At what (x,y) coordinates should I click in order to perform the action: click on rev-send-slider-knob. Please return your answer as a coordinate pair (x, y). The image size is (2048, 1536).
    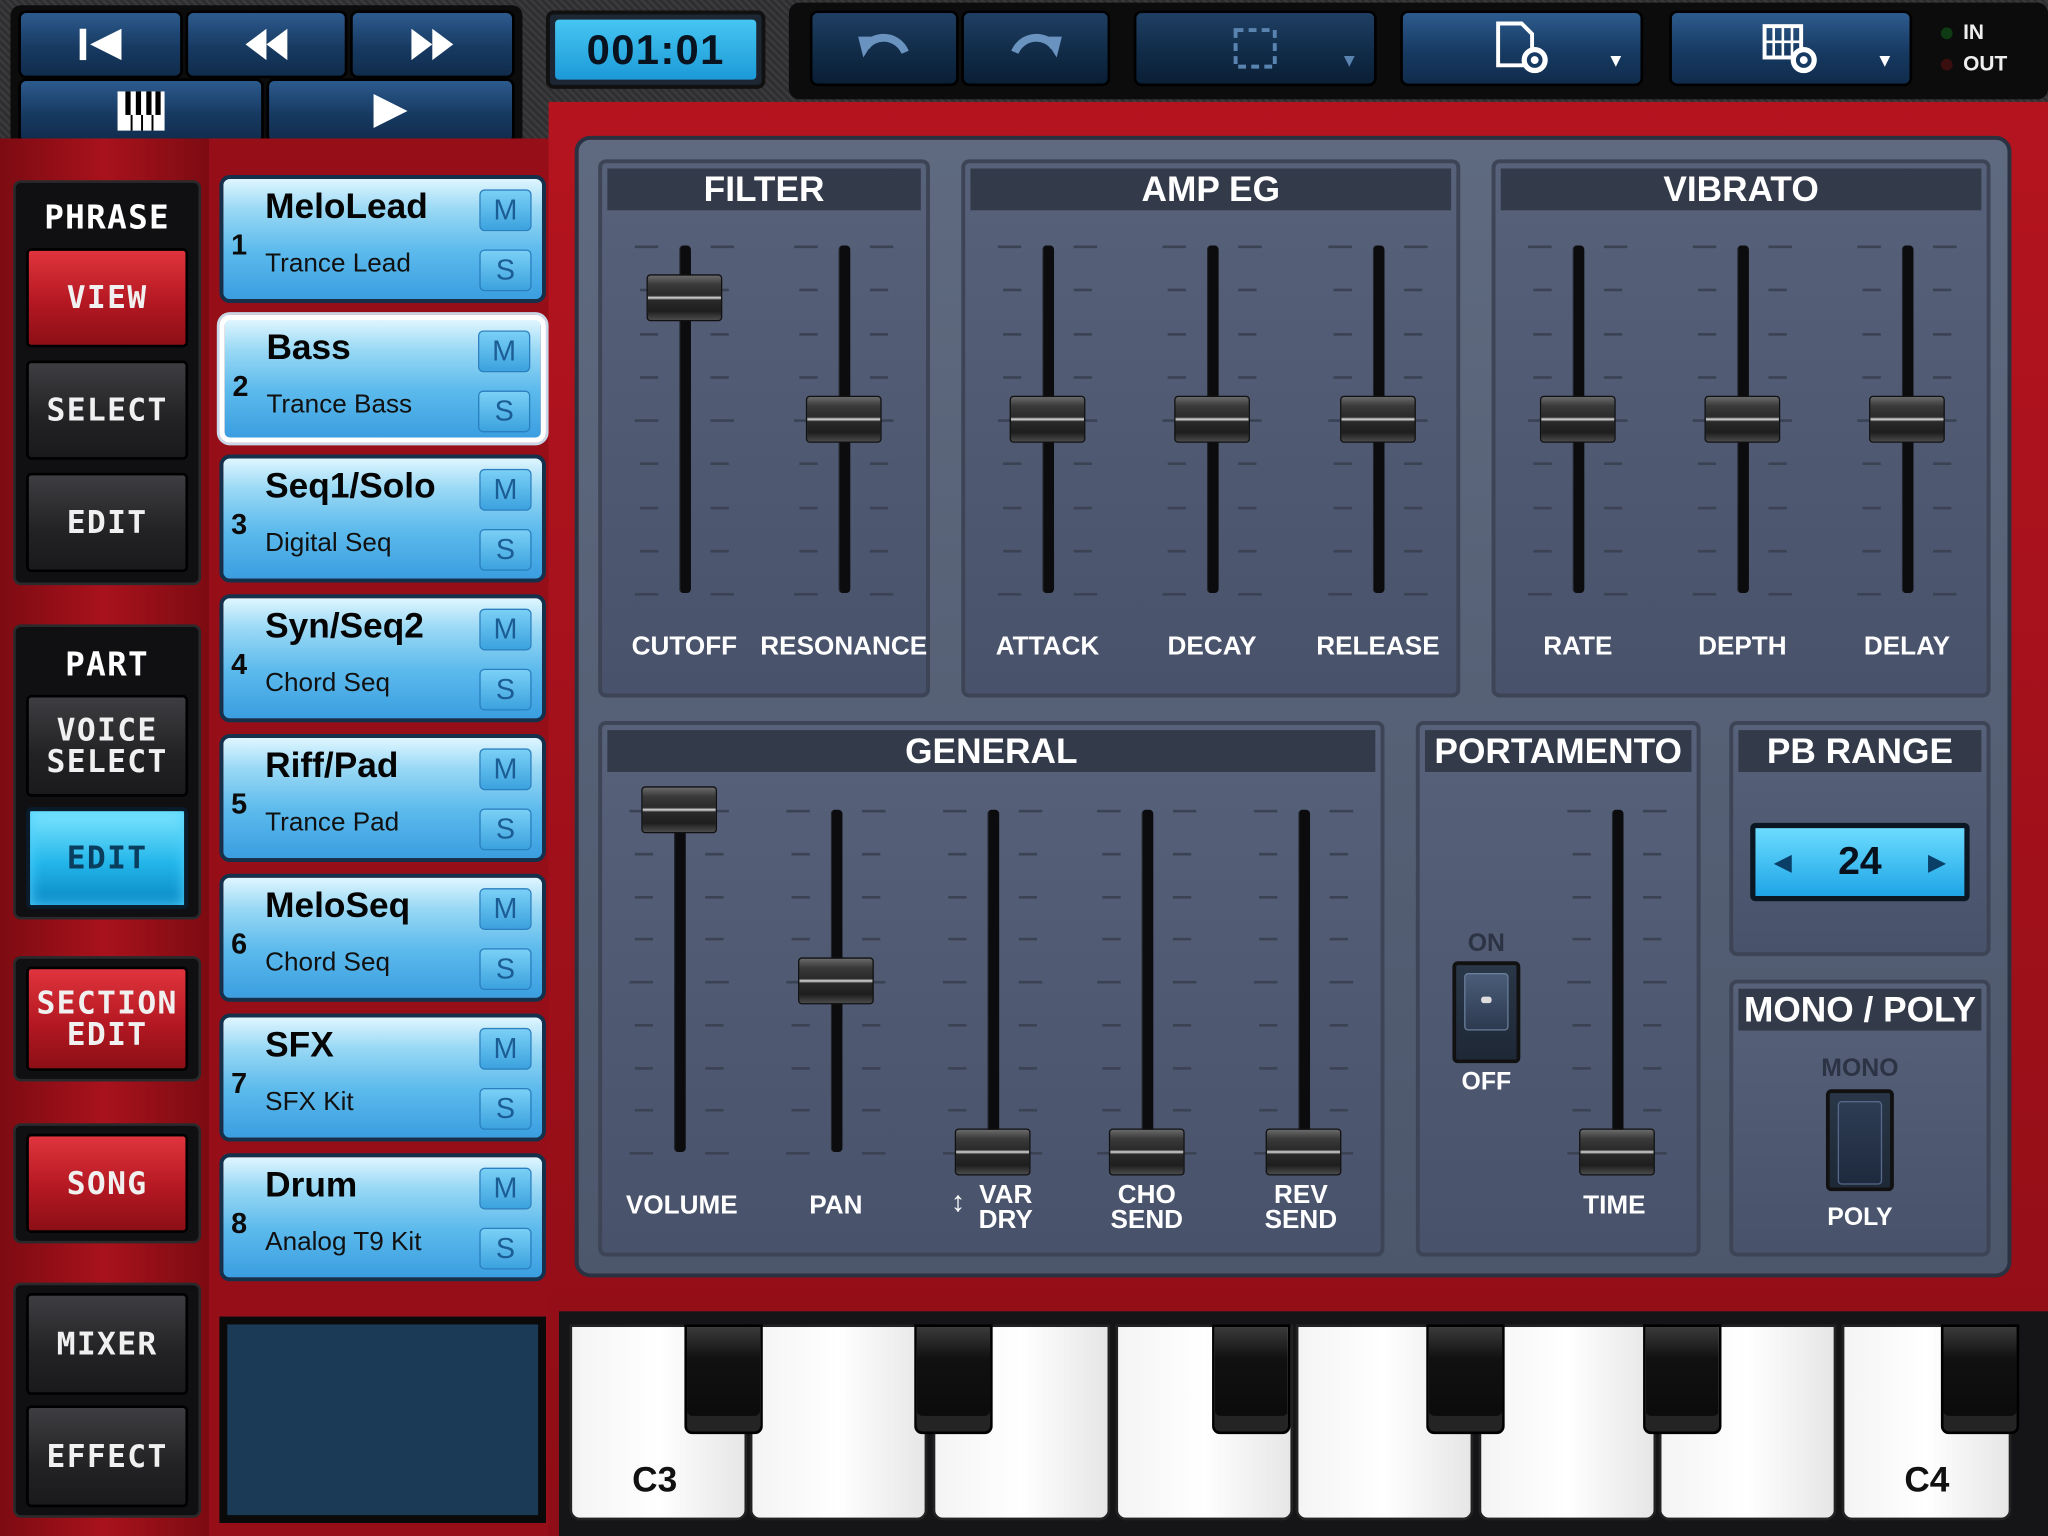
    Looking at the image, I should click on (1303, 1152).